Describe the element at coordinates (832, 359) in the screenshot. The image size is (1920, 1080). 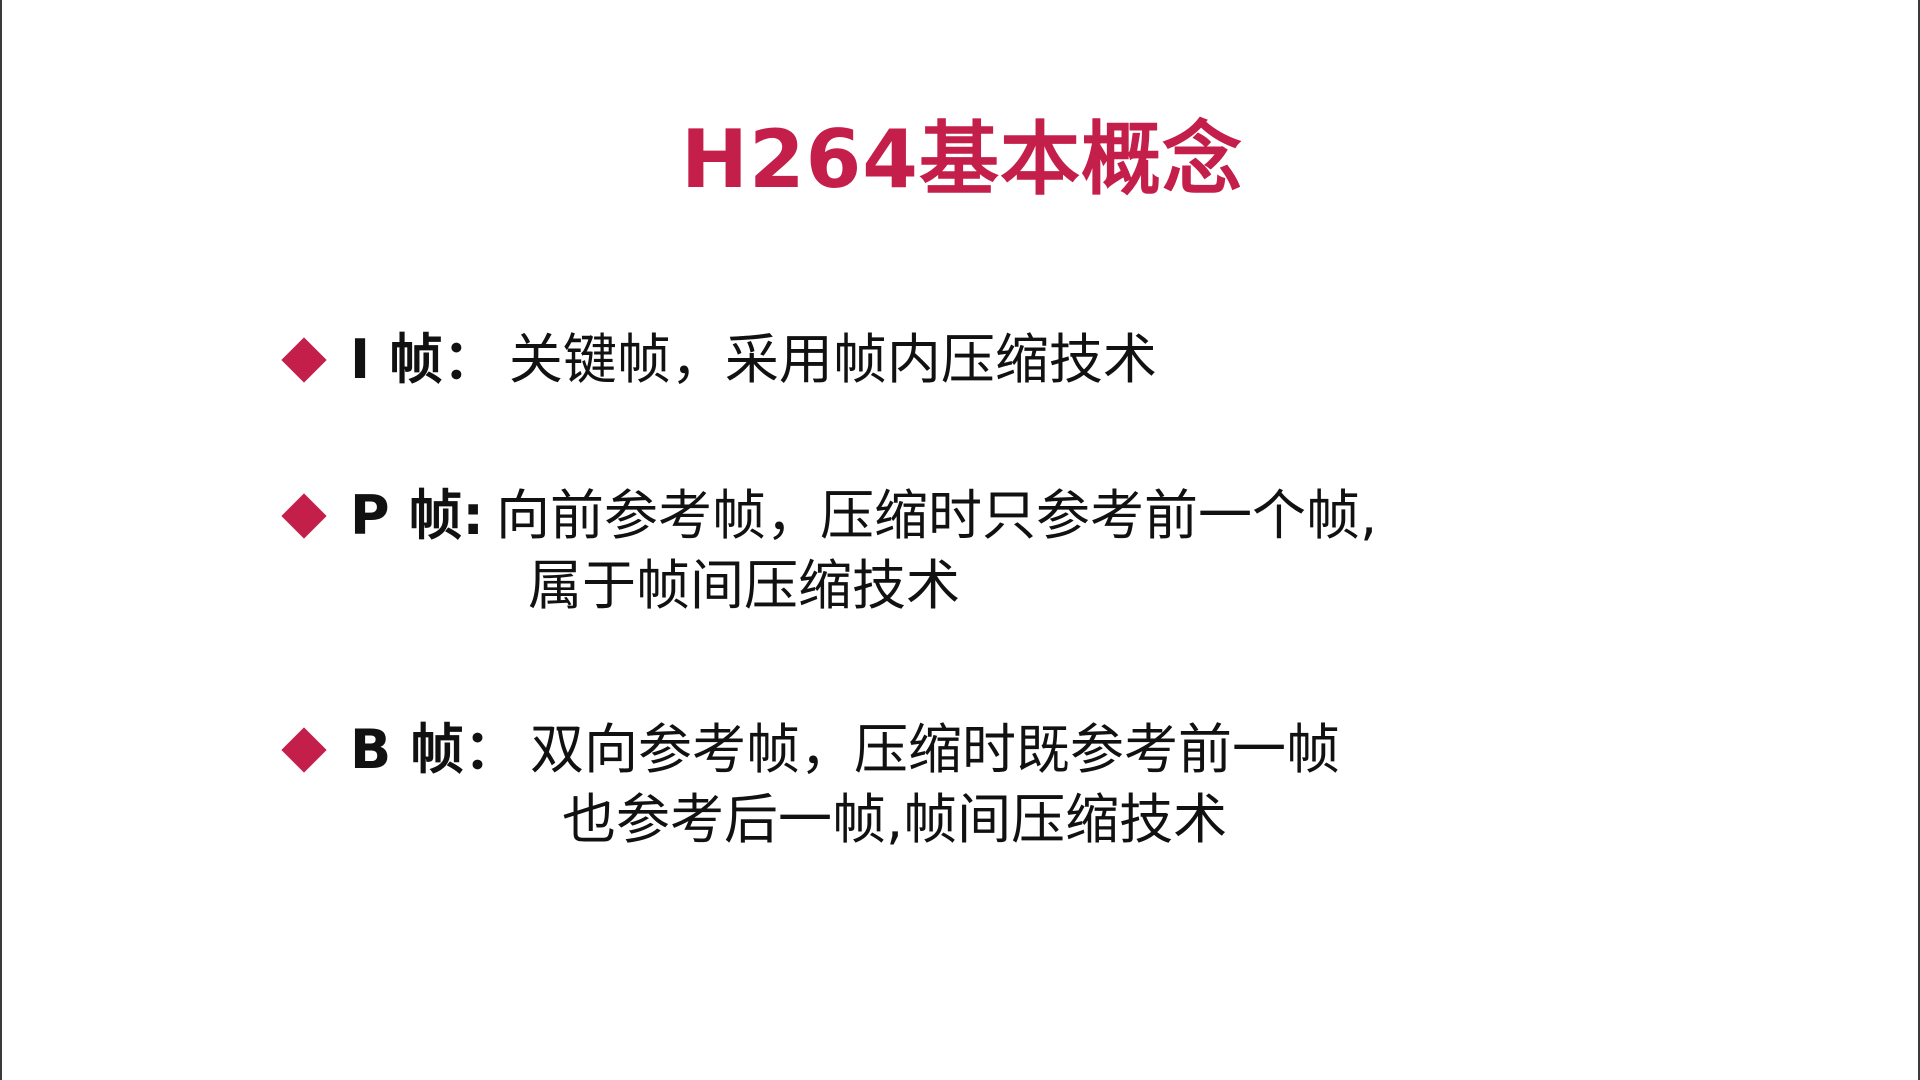
I see `bullet-line: 关键帧，采用帧内压缩技术` at that location.